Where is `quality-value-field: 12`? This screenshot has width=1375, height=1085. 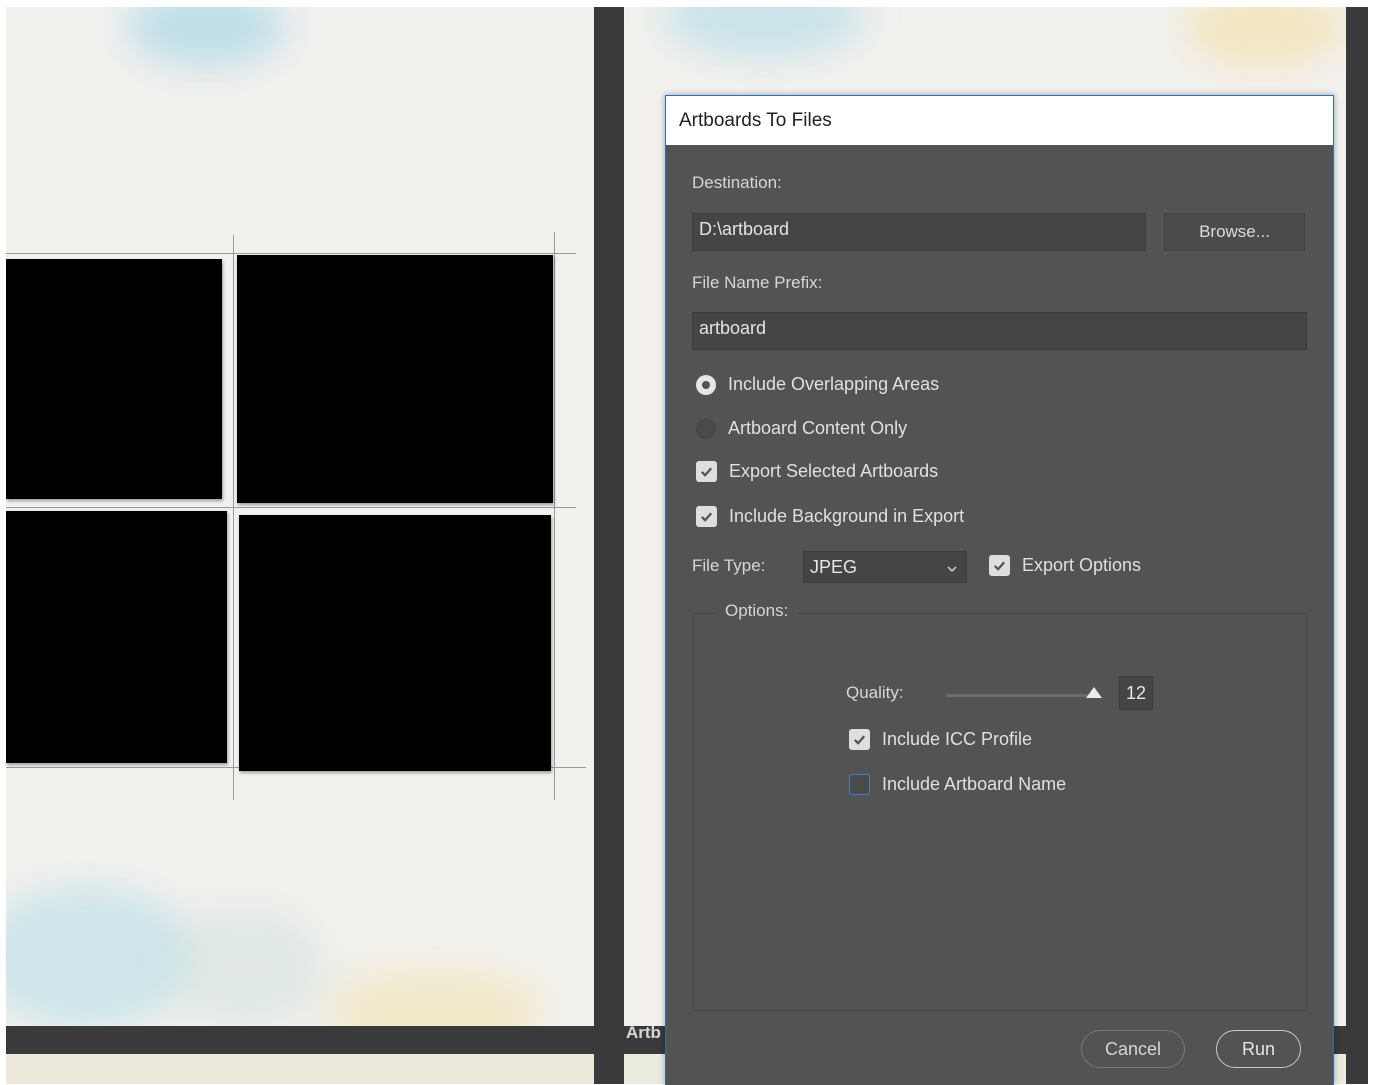
quality-value-field: 12 is located at coordinates (1136, 693).